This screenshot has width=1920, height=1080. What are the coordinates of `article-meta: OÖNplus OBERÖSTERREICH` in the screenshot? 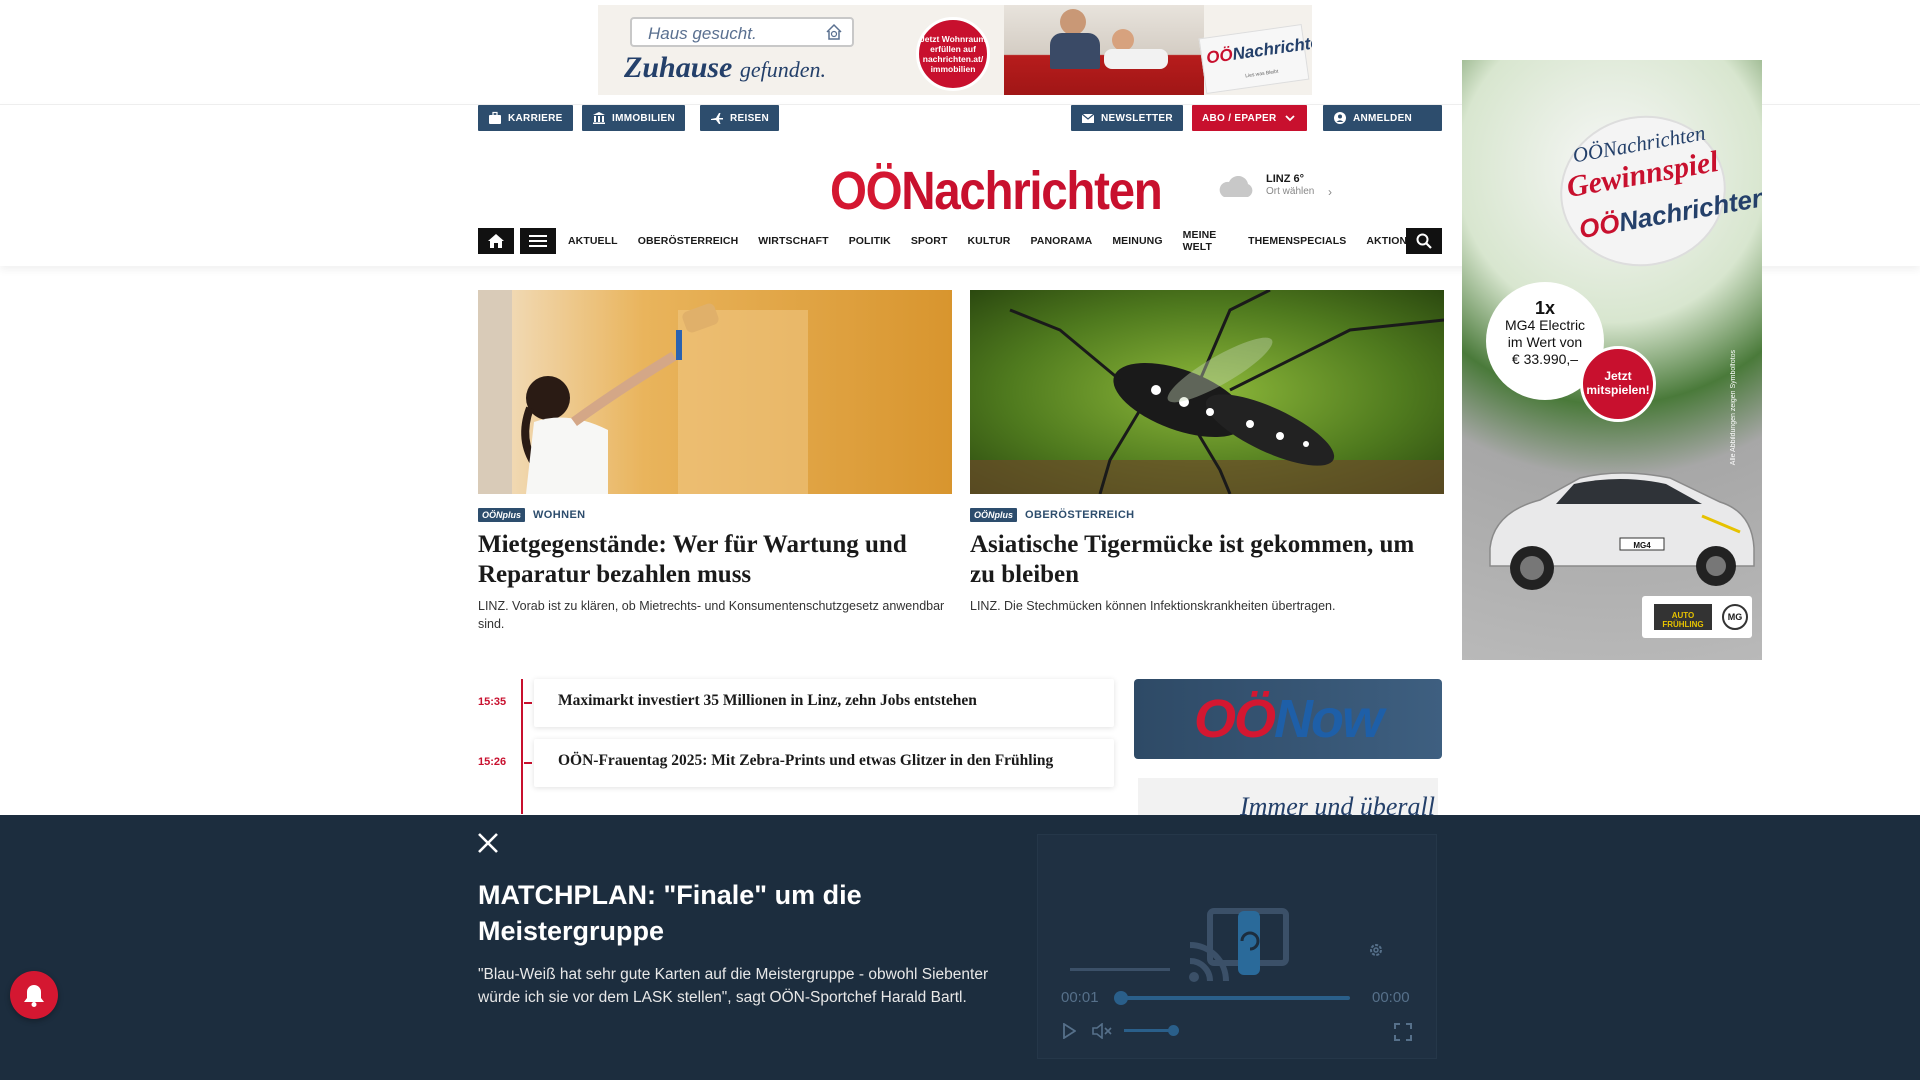 It's located at (1207, 515).